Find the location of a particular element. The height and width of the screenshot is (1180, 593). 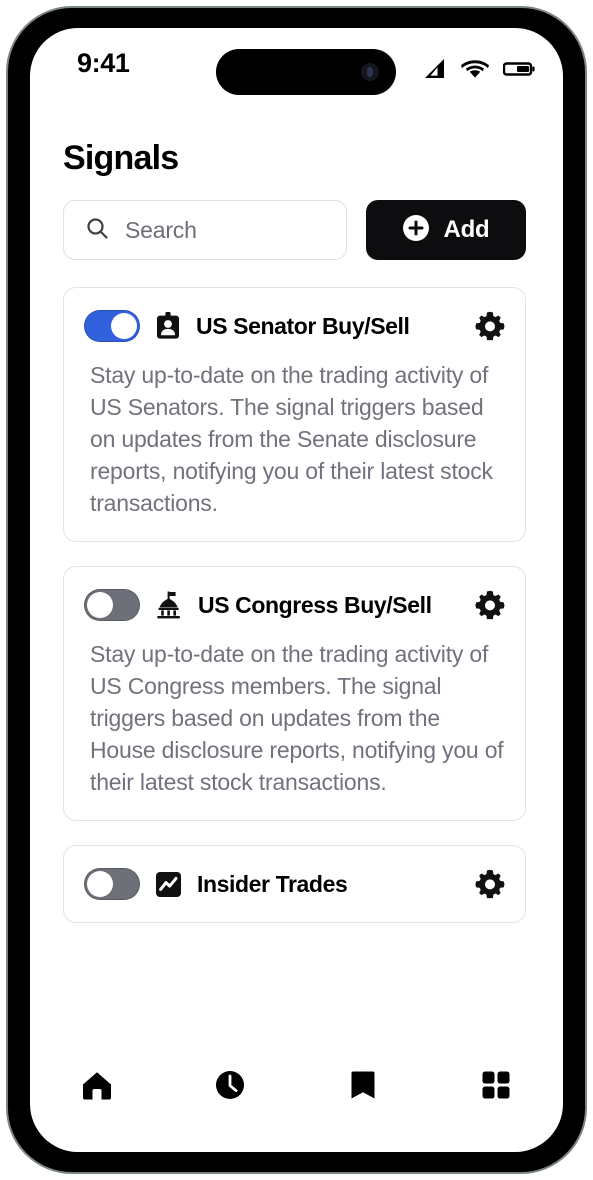

signal-card-title: US Congress Buy/Sell is located at coordinates (315, 604).